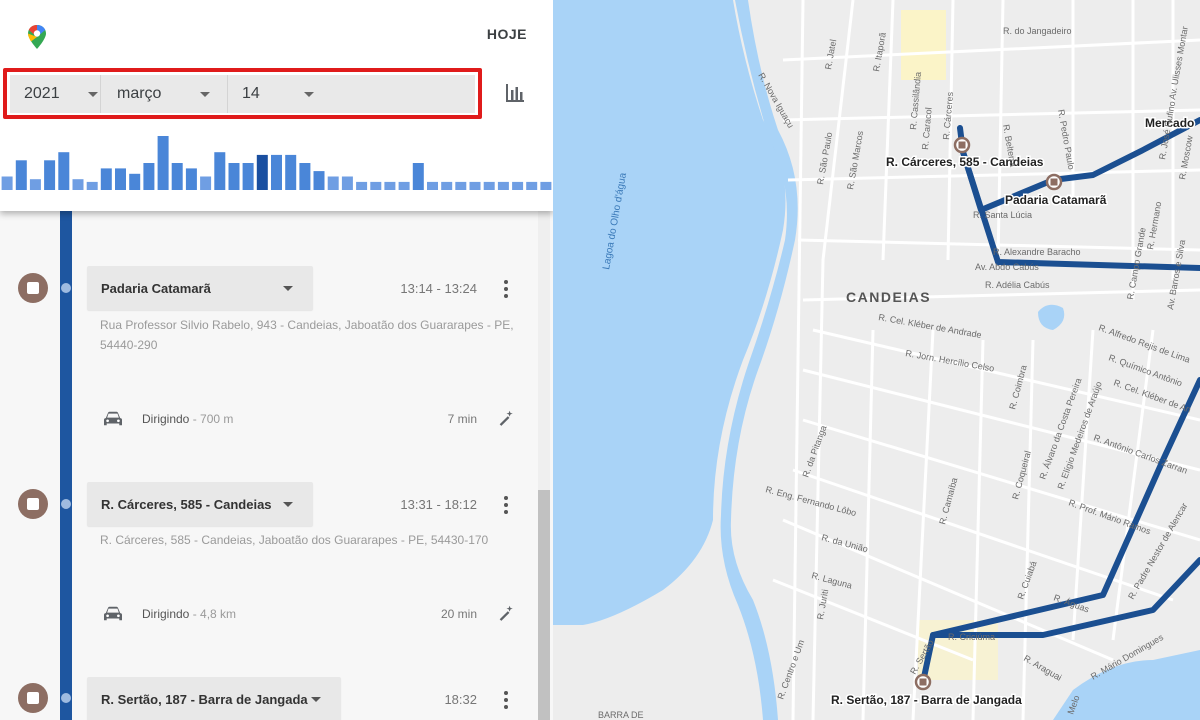  What do you see at coordinates (1007, 267) in the screenshot?
I see `street-label: Av. Abdo Cabús` at bounding box center [1007, 267].